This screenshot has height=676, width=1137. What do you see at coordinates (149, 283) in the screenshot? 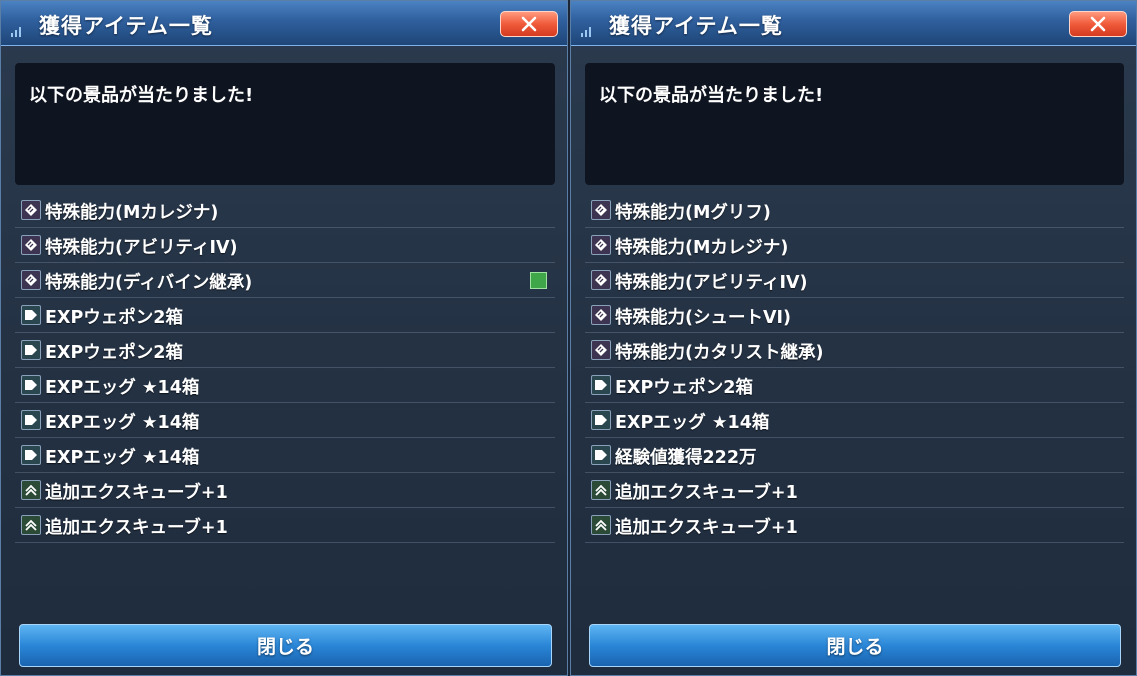
I see `item-label: 特殊能力(ディバイン継承)` at bounding box center [149, 283].